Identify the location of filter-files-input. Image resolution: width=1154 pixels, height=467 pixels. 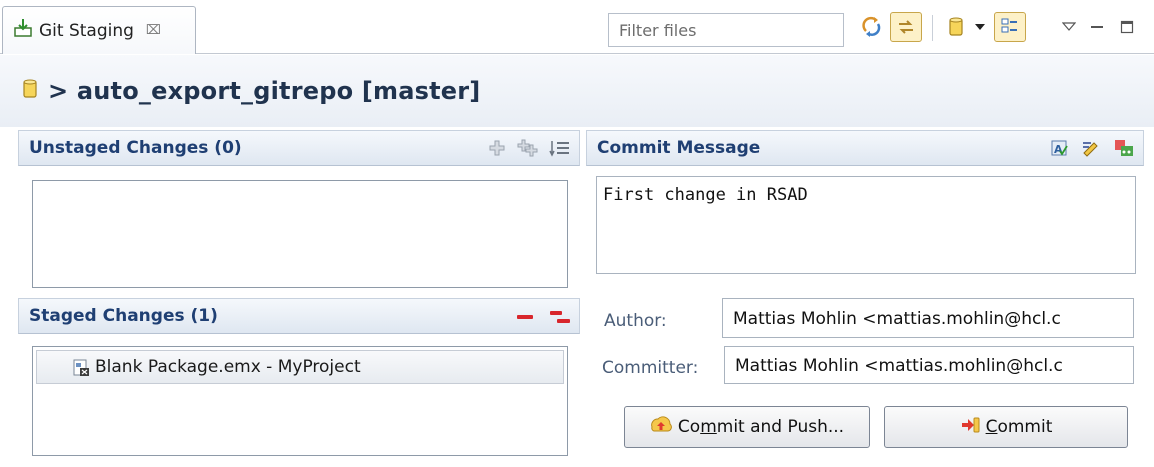
(726, 30).